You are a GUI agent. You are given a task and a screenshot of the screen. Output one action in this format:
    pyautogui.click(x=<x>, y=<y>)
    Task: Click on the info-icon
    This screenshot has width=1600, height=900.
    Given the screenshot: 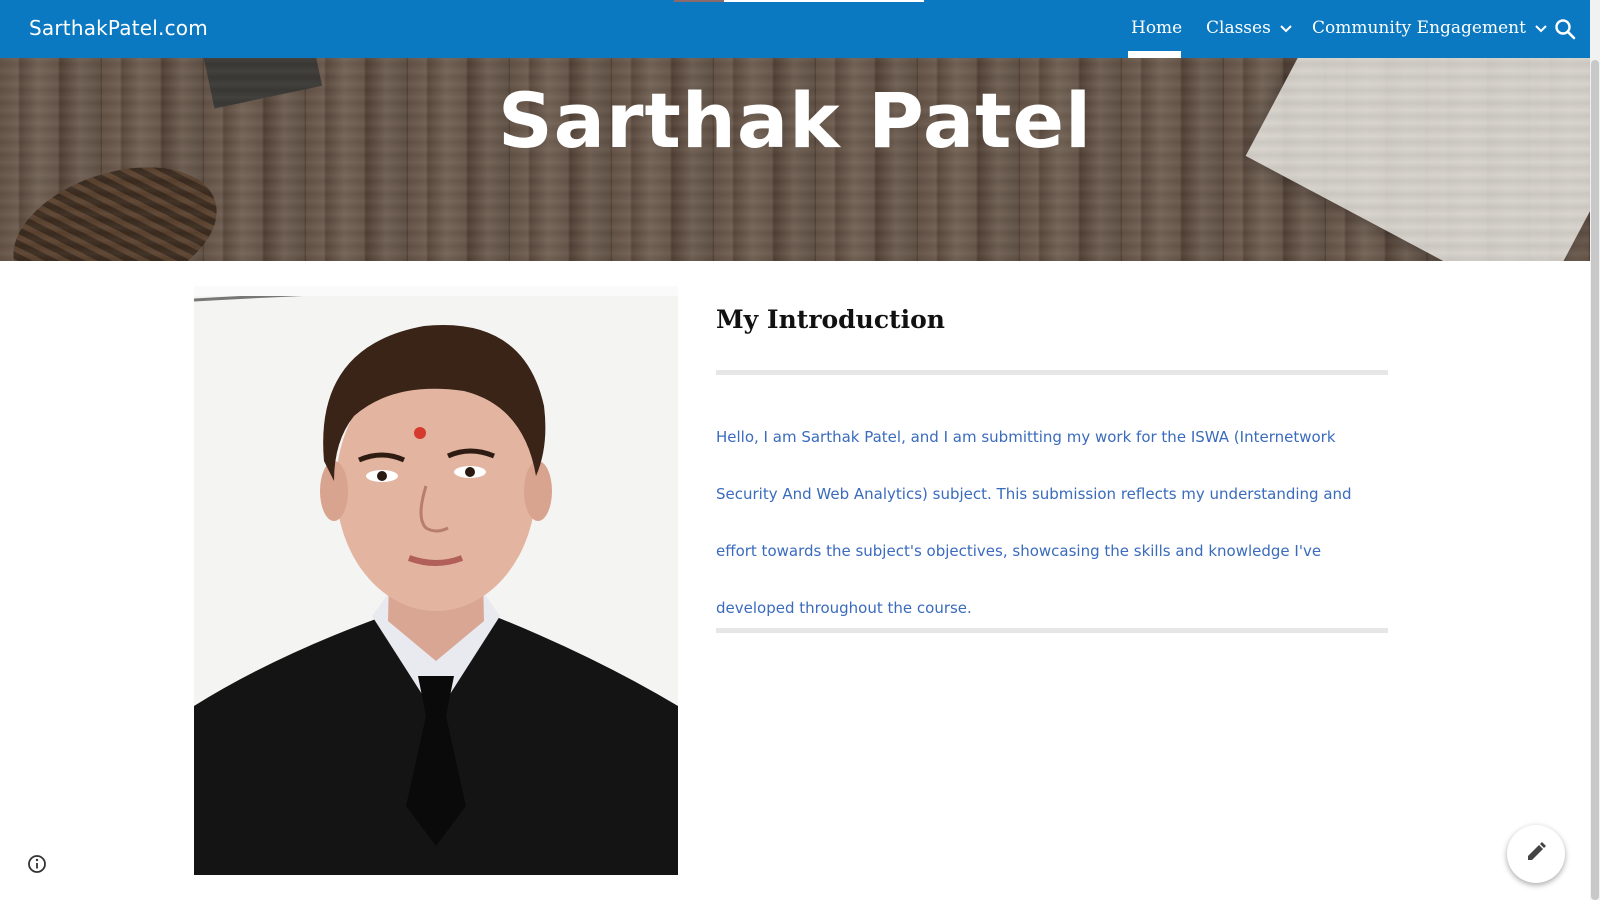 What is the action you would take?
    pyautogui.click(x=37, y=864)
    